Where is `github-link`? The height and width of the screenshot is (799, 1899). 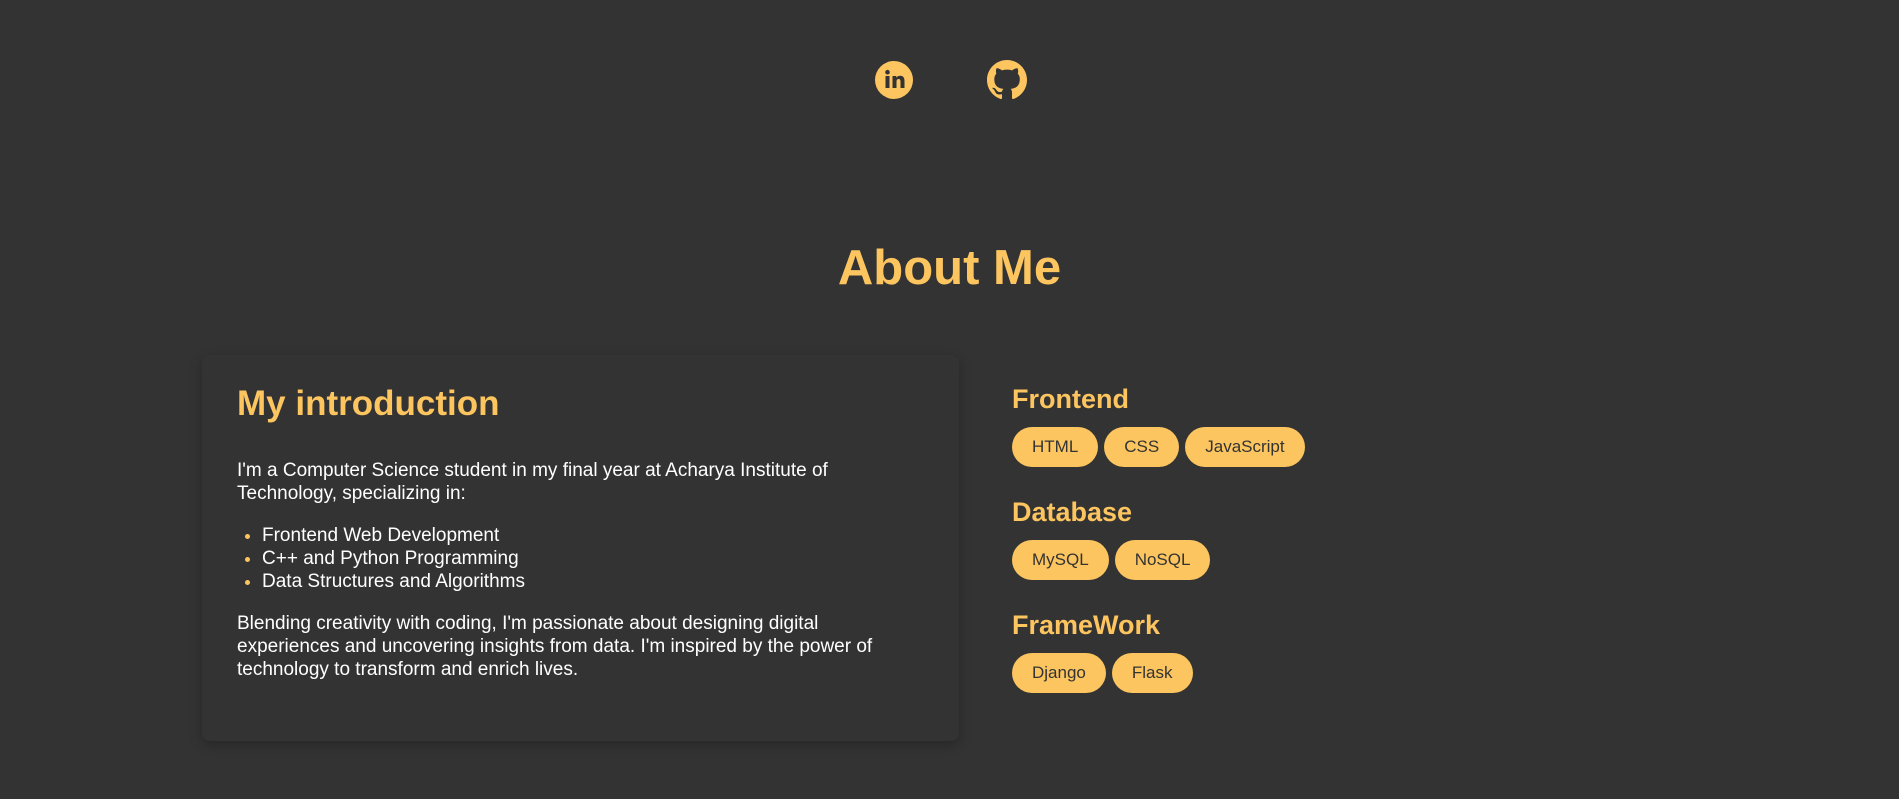 github-link is located at coordinates (1007, 80).